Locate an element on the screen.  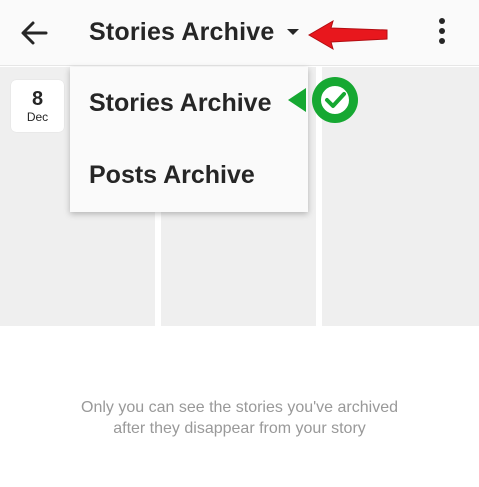
more-vertical-icon is located at coordinates (442, 31).